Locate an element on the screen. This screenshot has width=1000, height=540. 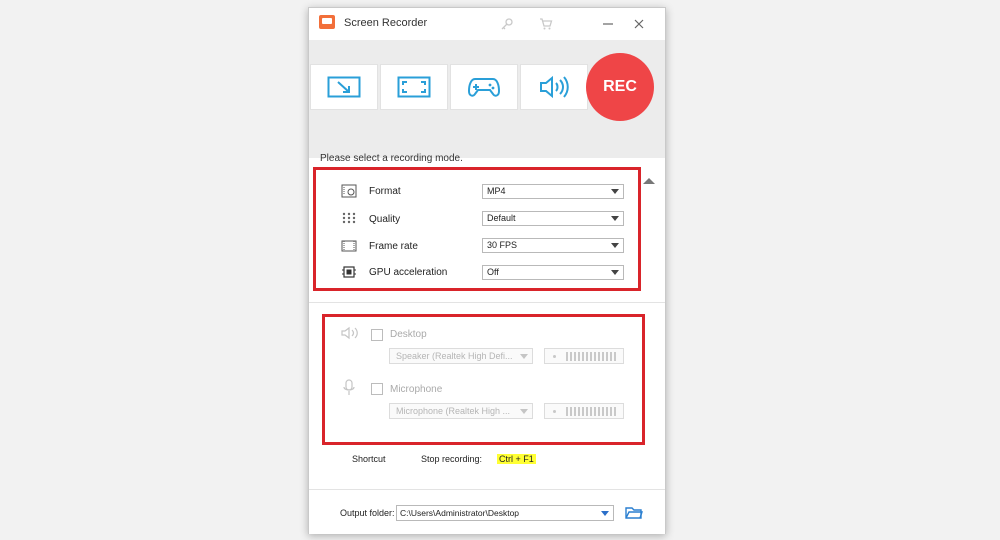
frame-rate-select: 30 FPS is located at coordinates (553, 245).